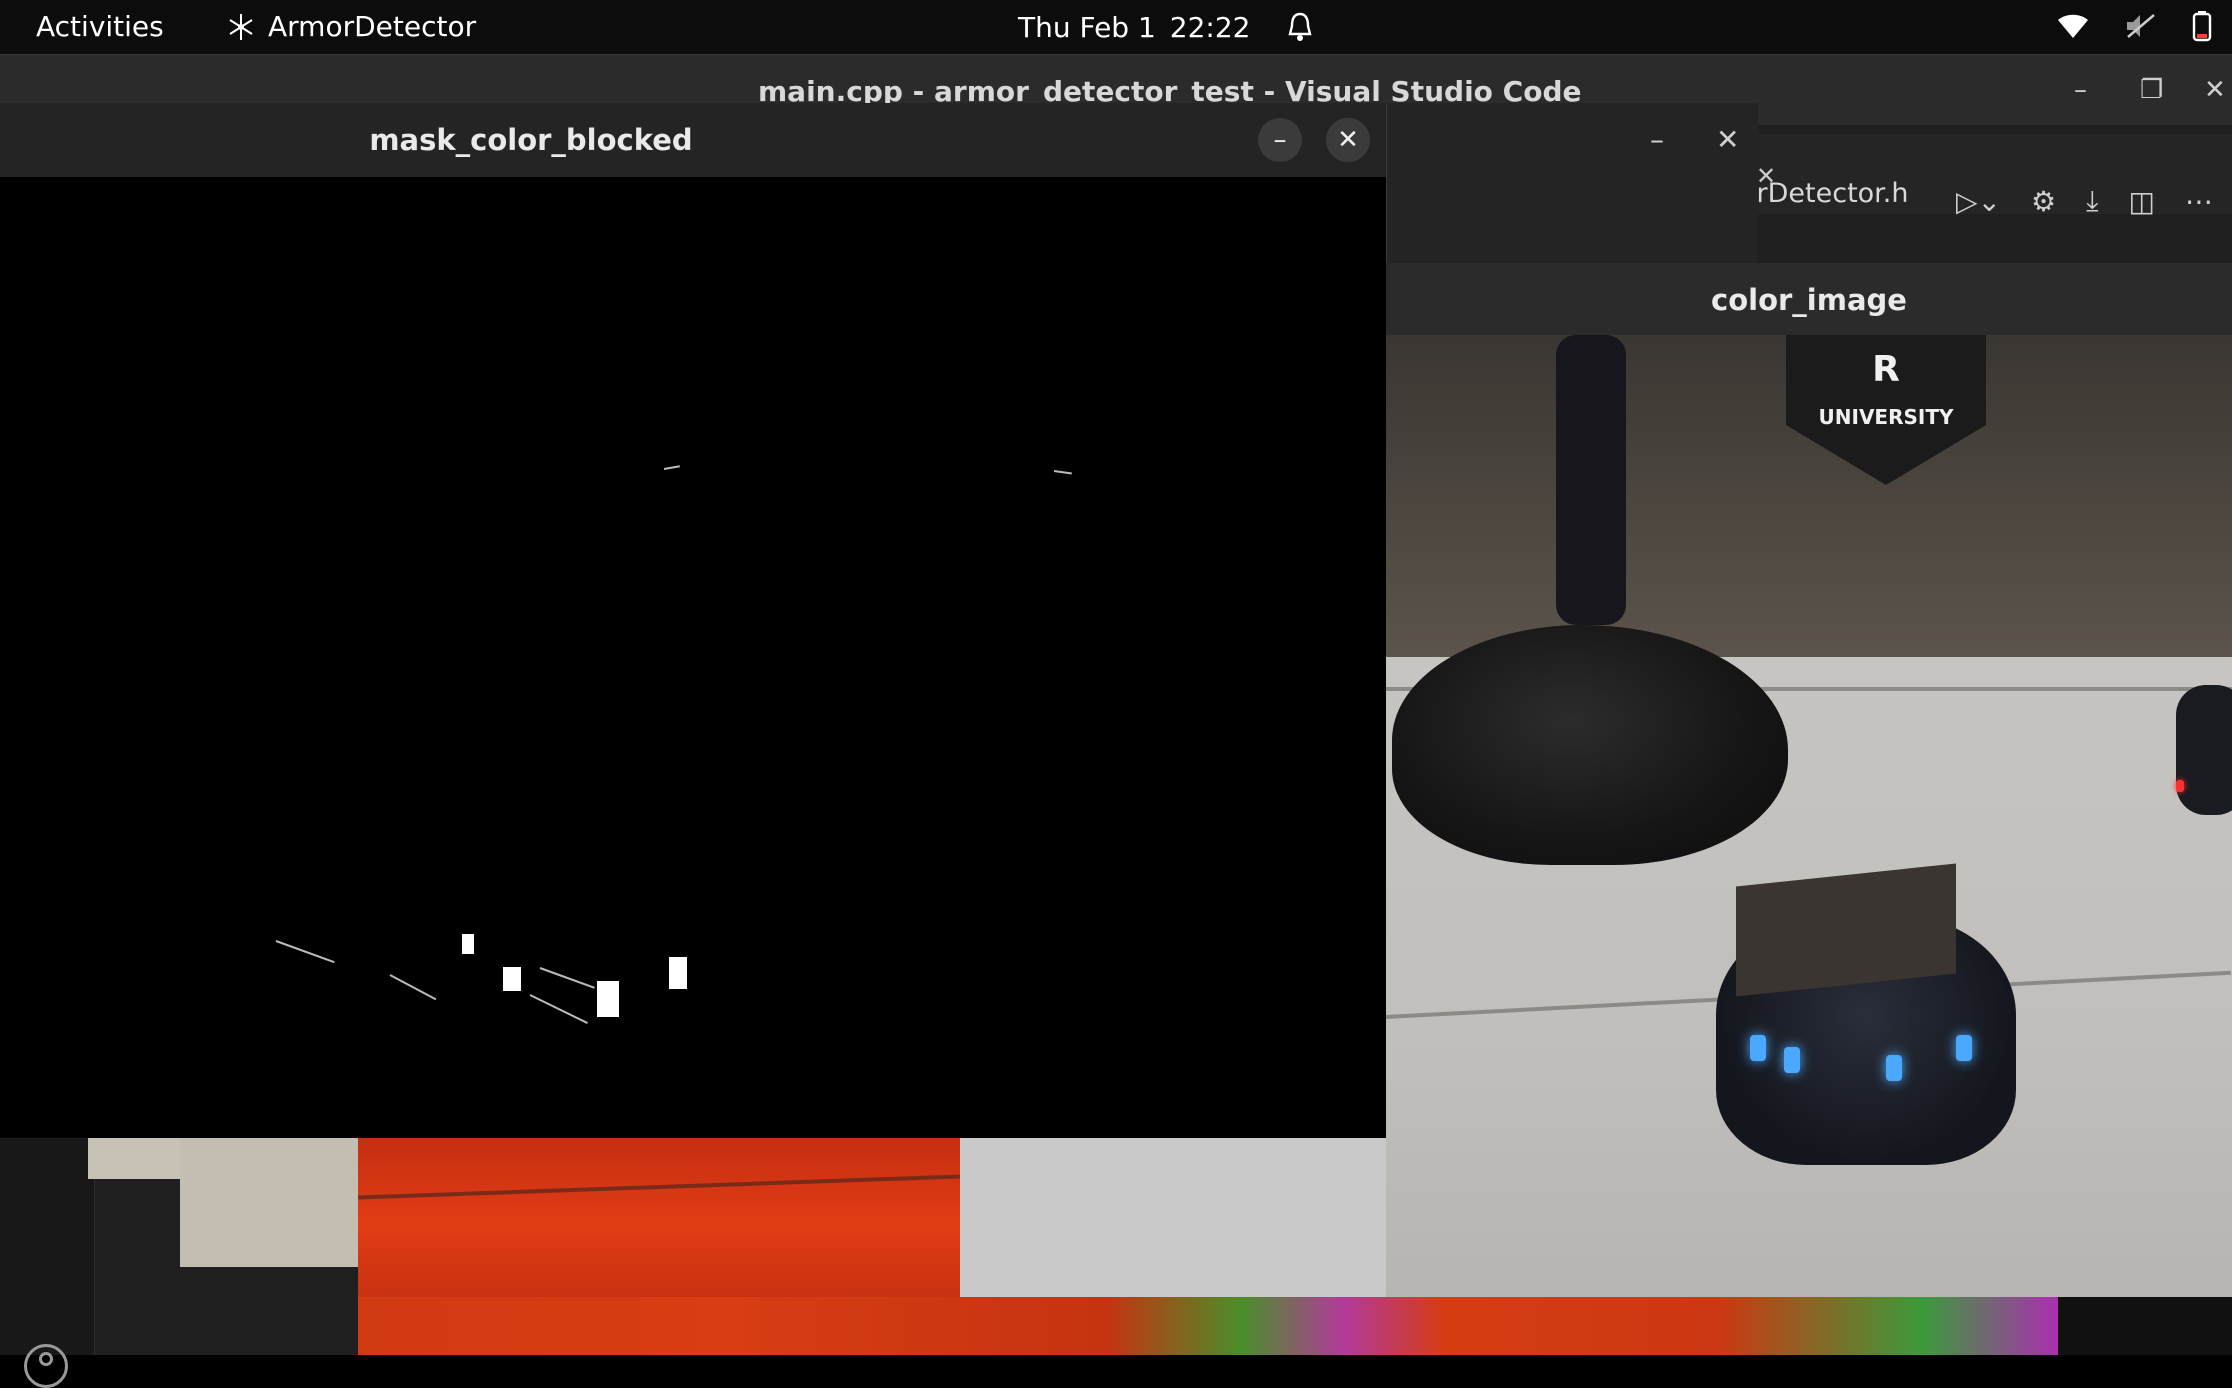 The width and height of the screenshot is (2232, 1388). I want to click on time-text: 22:22, so click(1210, 27).